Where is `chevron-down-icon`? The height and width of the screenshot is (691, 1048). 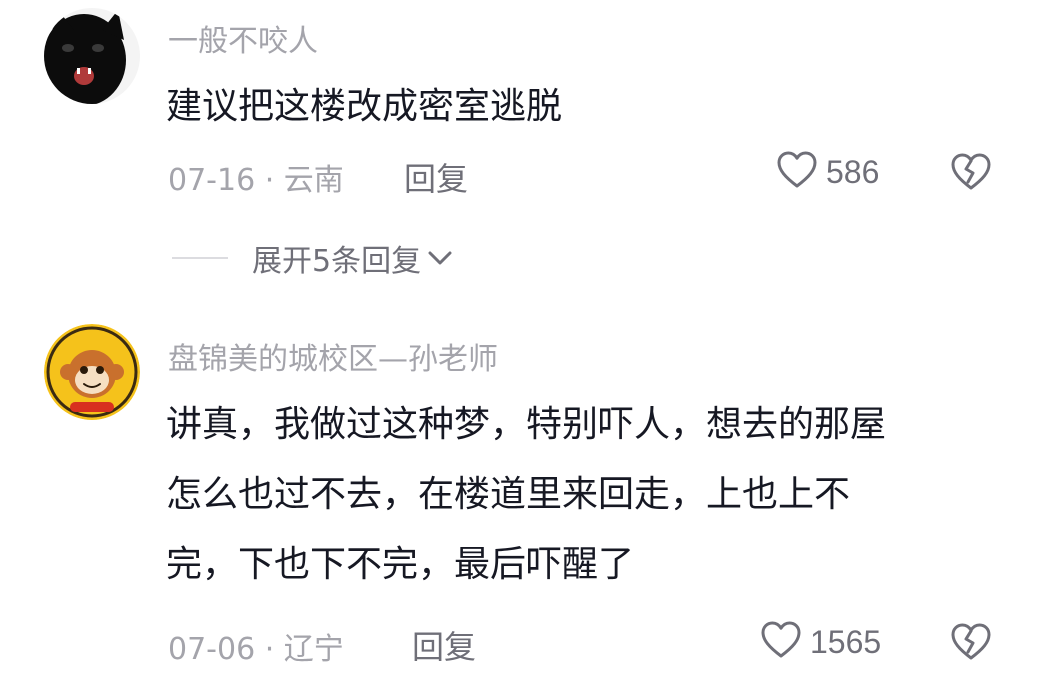 chevron-down-icon is located at coordinates (440, 258).